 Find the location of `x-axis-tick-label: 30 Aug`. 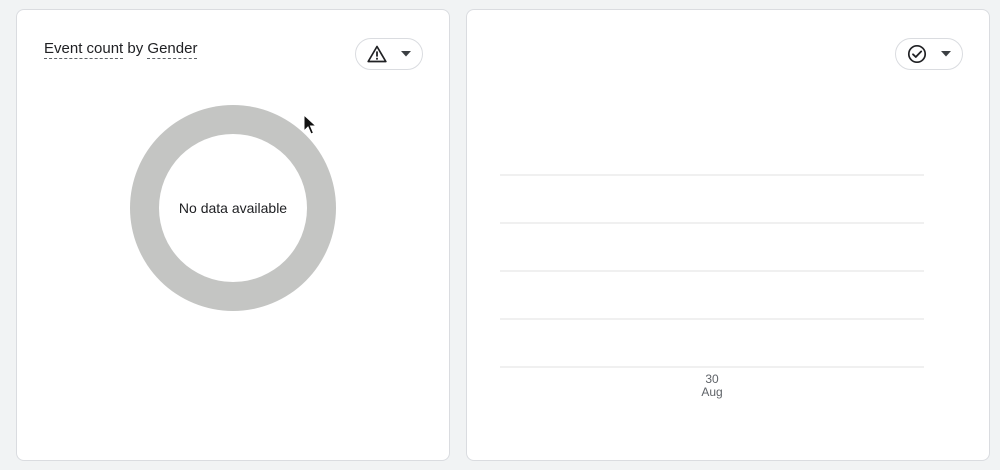

x-axis-tick-label: 30 Aug is located at coordinates (712, 386).